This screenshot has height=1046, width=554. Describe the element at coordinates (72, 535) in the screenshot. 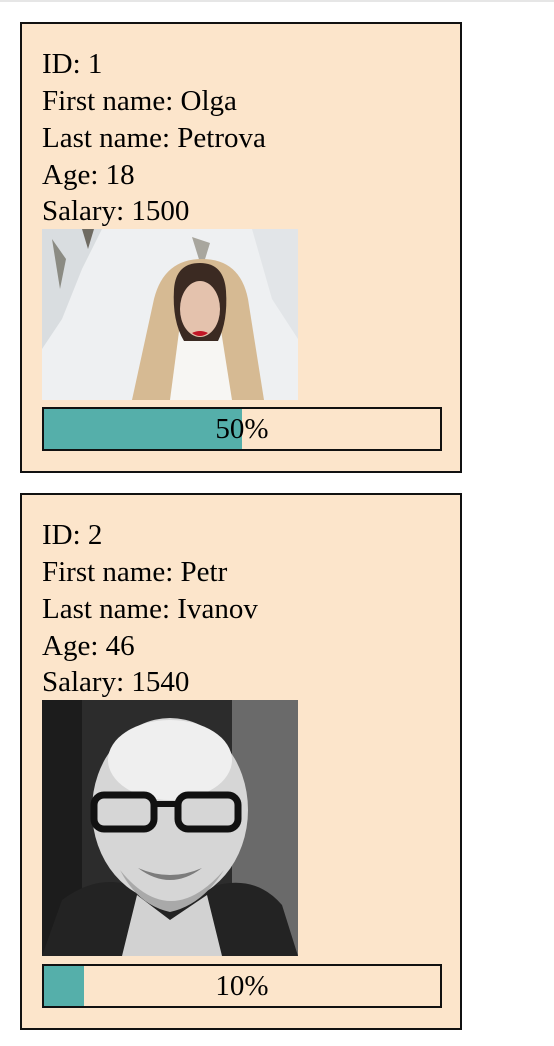

I see `employee-id: ID: 2` at that location.